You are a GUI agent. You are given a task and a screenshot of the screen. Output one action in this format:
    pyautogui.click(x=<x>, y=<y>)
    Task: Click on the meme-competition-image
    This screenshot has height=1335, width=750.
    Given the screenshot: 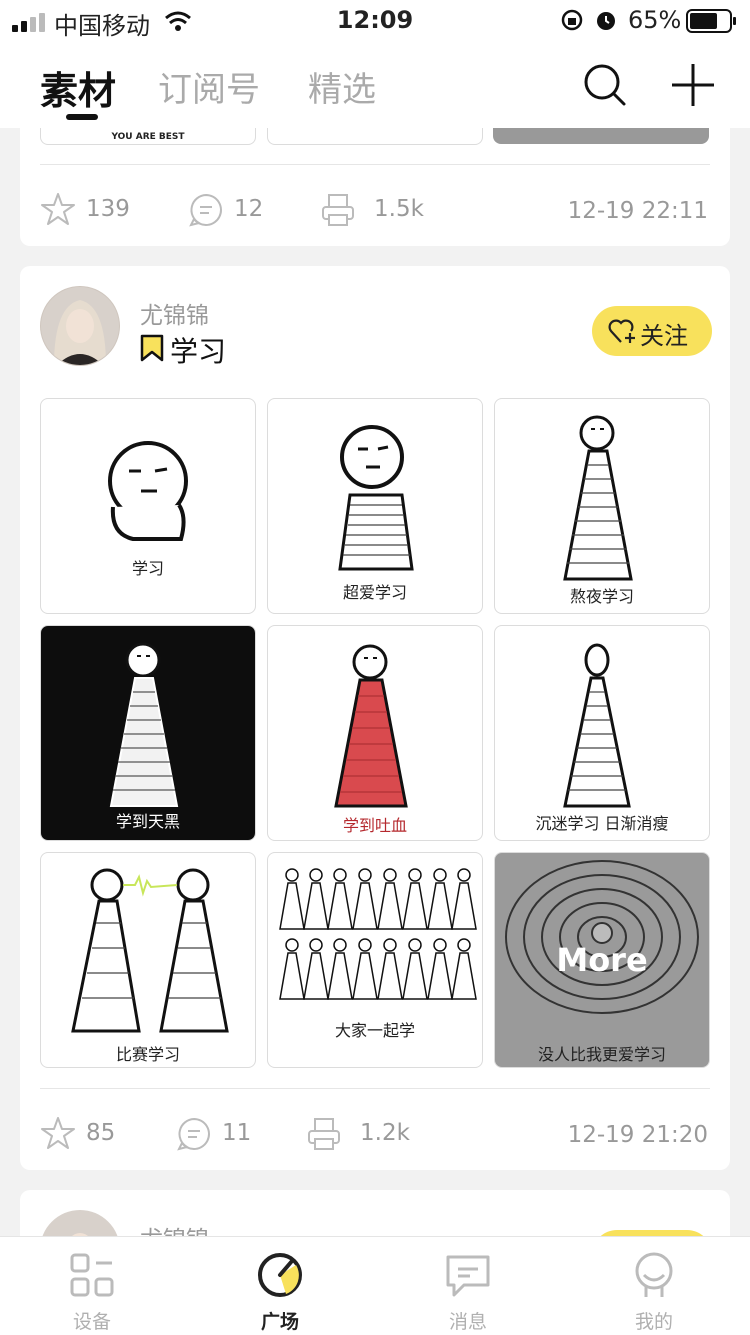 What is the action you would take?
    pyautogui.click(x=150, y=950)
    